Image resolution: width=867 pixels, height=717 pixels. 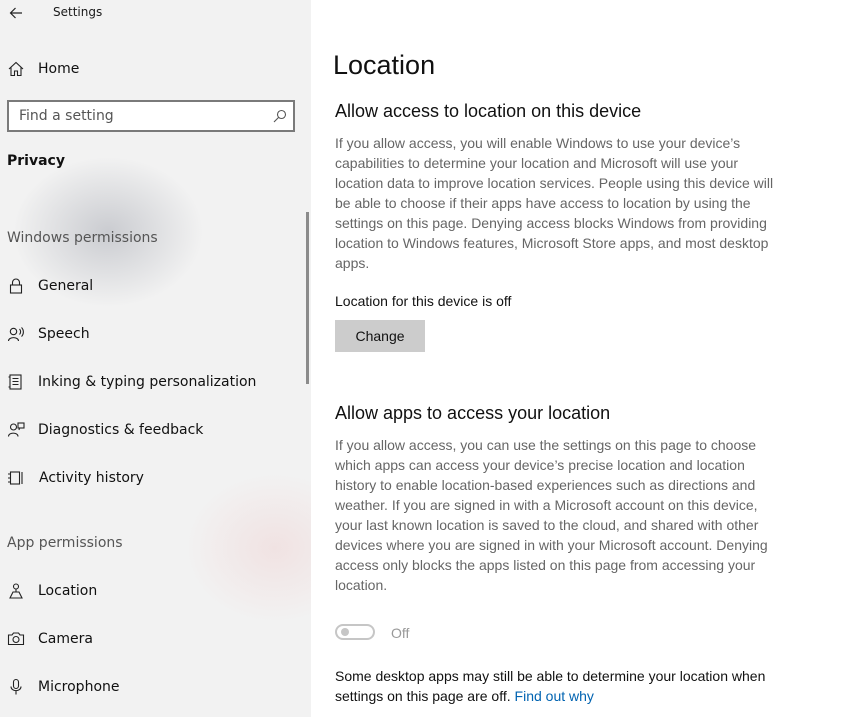 What do you see at coordinates (150, 478) in the screenshot?
I see `sidebar-item-activity-history: Activity history` at bounding box center [150, 478].